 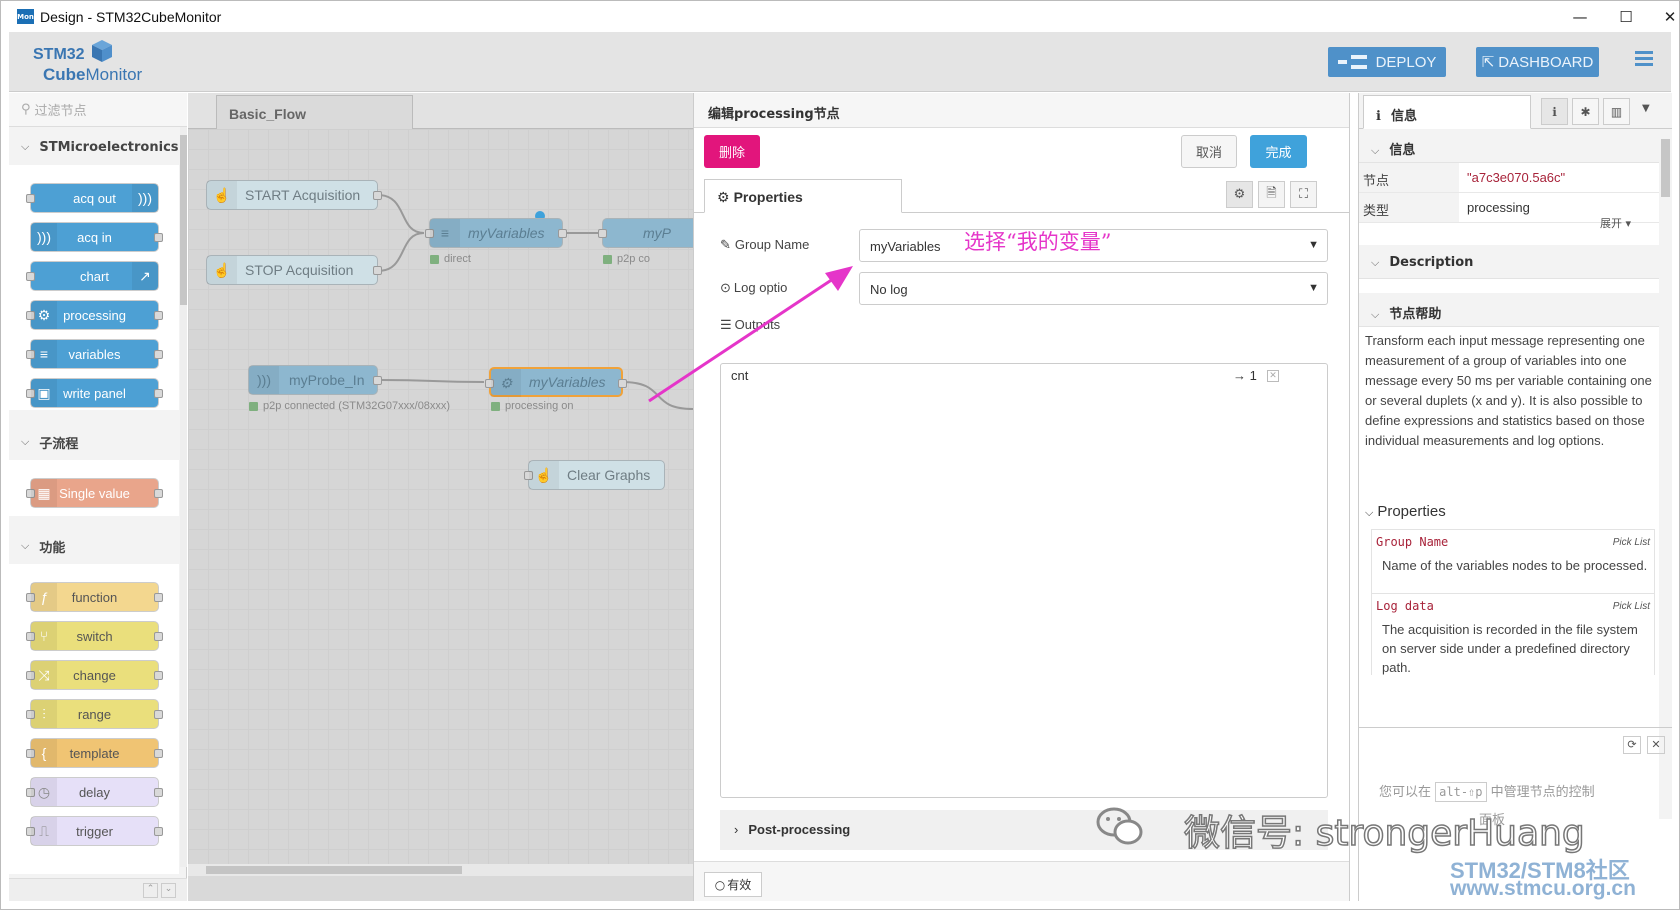 What do you see at coordinates (1461, 792) in the screenshot?
I see `keyboard-shortcut: alt-⇧p` at bounding box center [1461, 792].